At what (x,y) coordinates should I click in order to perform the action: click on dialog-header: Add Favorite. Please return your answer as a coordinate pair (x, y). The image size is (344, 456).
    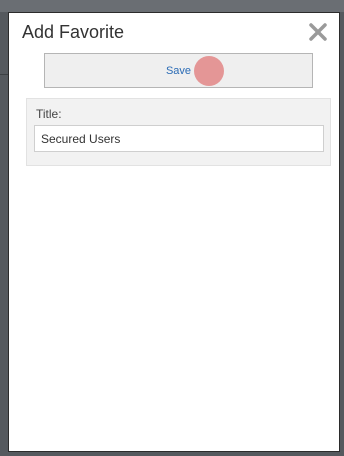
    Looking at the image, I should click on (174, 32).